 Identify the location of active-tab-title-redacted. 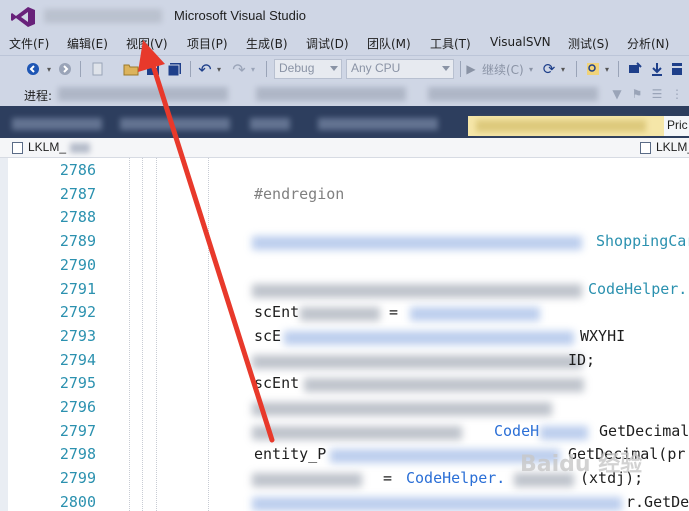
(561, 126).